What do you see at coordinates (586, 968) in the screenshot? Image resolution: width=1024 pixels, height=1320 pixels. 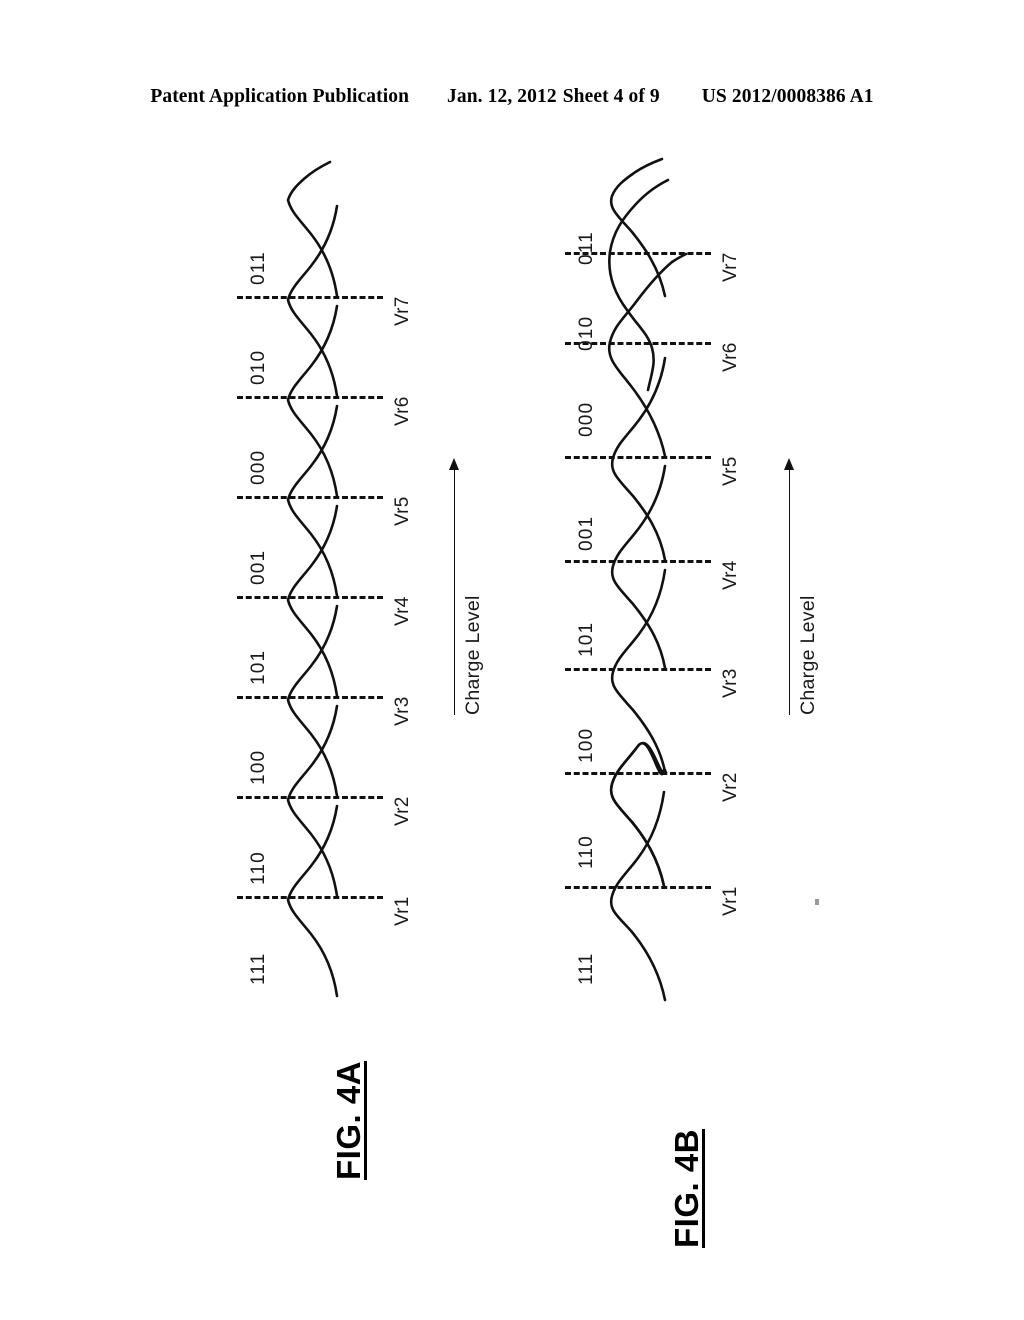 I see `state-label-111: 111` at bounding box center [586, 968].